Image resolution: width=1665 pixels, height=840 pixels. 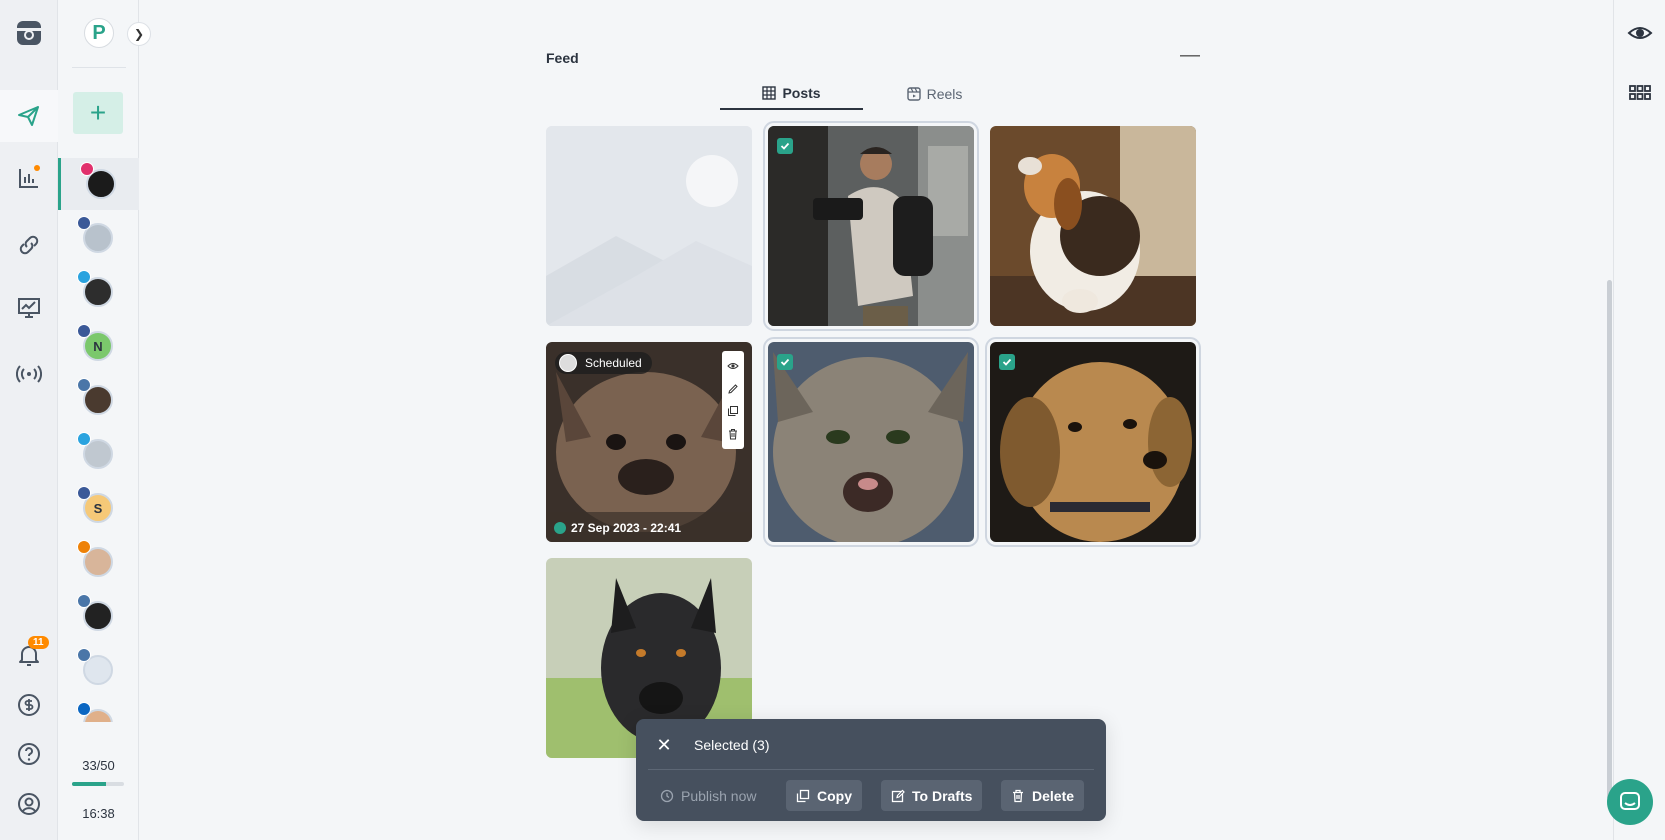 I want to click on broadcast-icon, so click(x=29, y=374).